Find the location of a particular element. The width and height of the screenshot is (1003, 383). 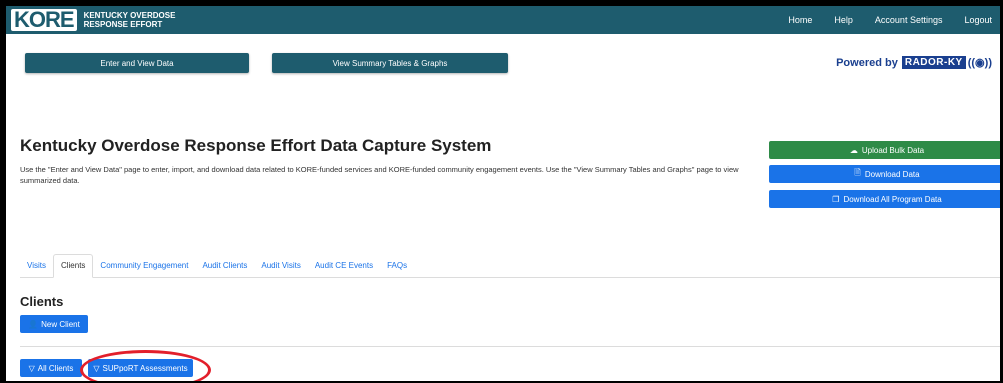

signal-icon: ((◉)) is located at coordinates (979, 63).